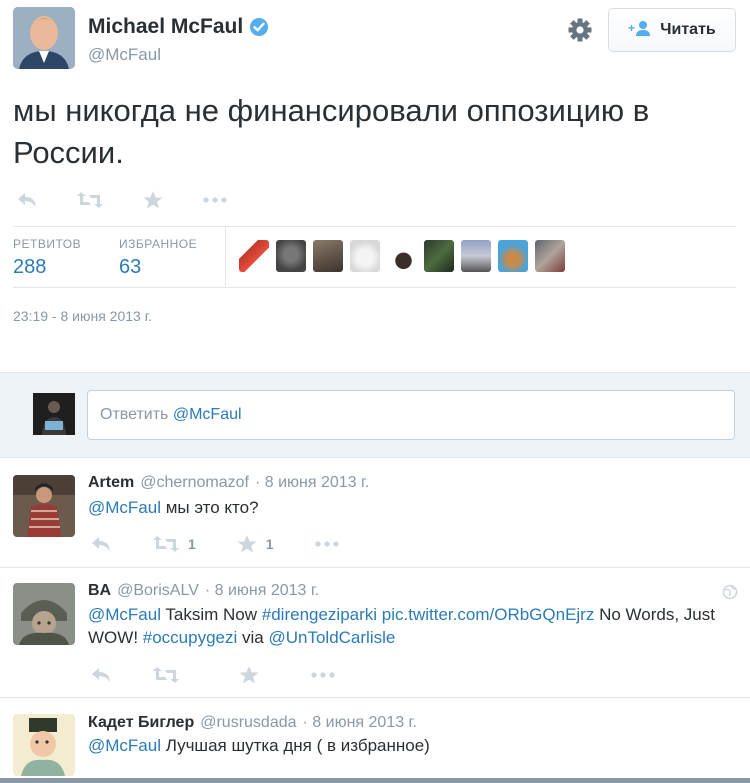 The image size is (750, 783). What do you see at coordinates (411, 415) in the screenshot?
I see `reply-input: Ответить @McFaul` at bounding box center [411, 415].